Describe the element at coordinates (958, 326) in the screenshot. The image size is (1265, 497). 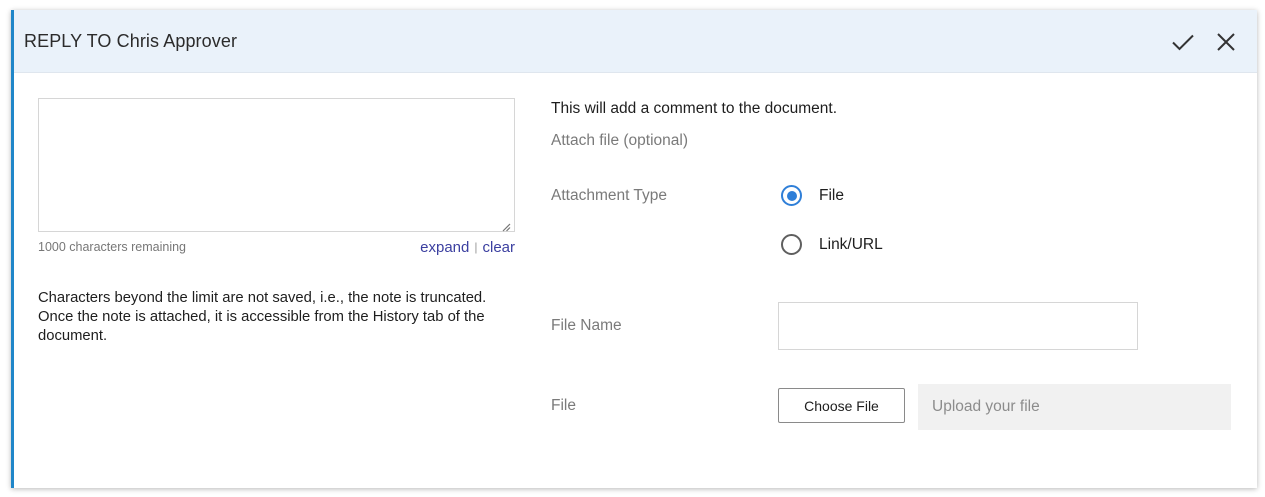
I see `file-name-input` at that location.